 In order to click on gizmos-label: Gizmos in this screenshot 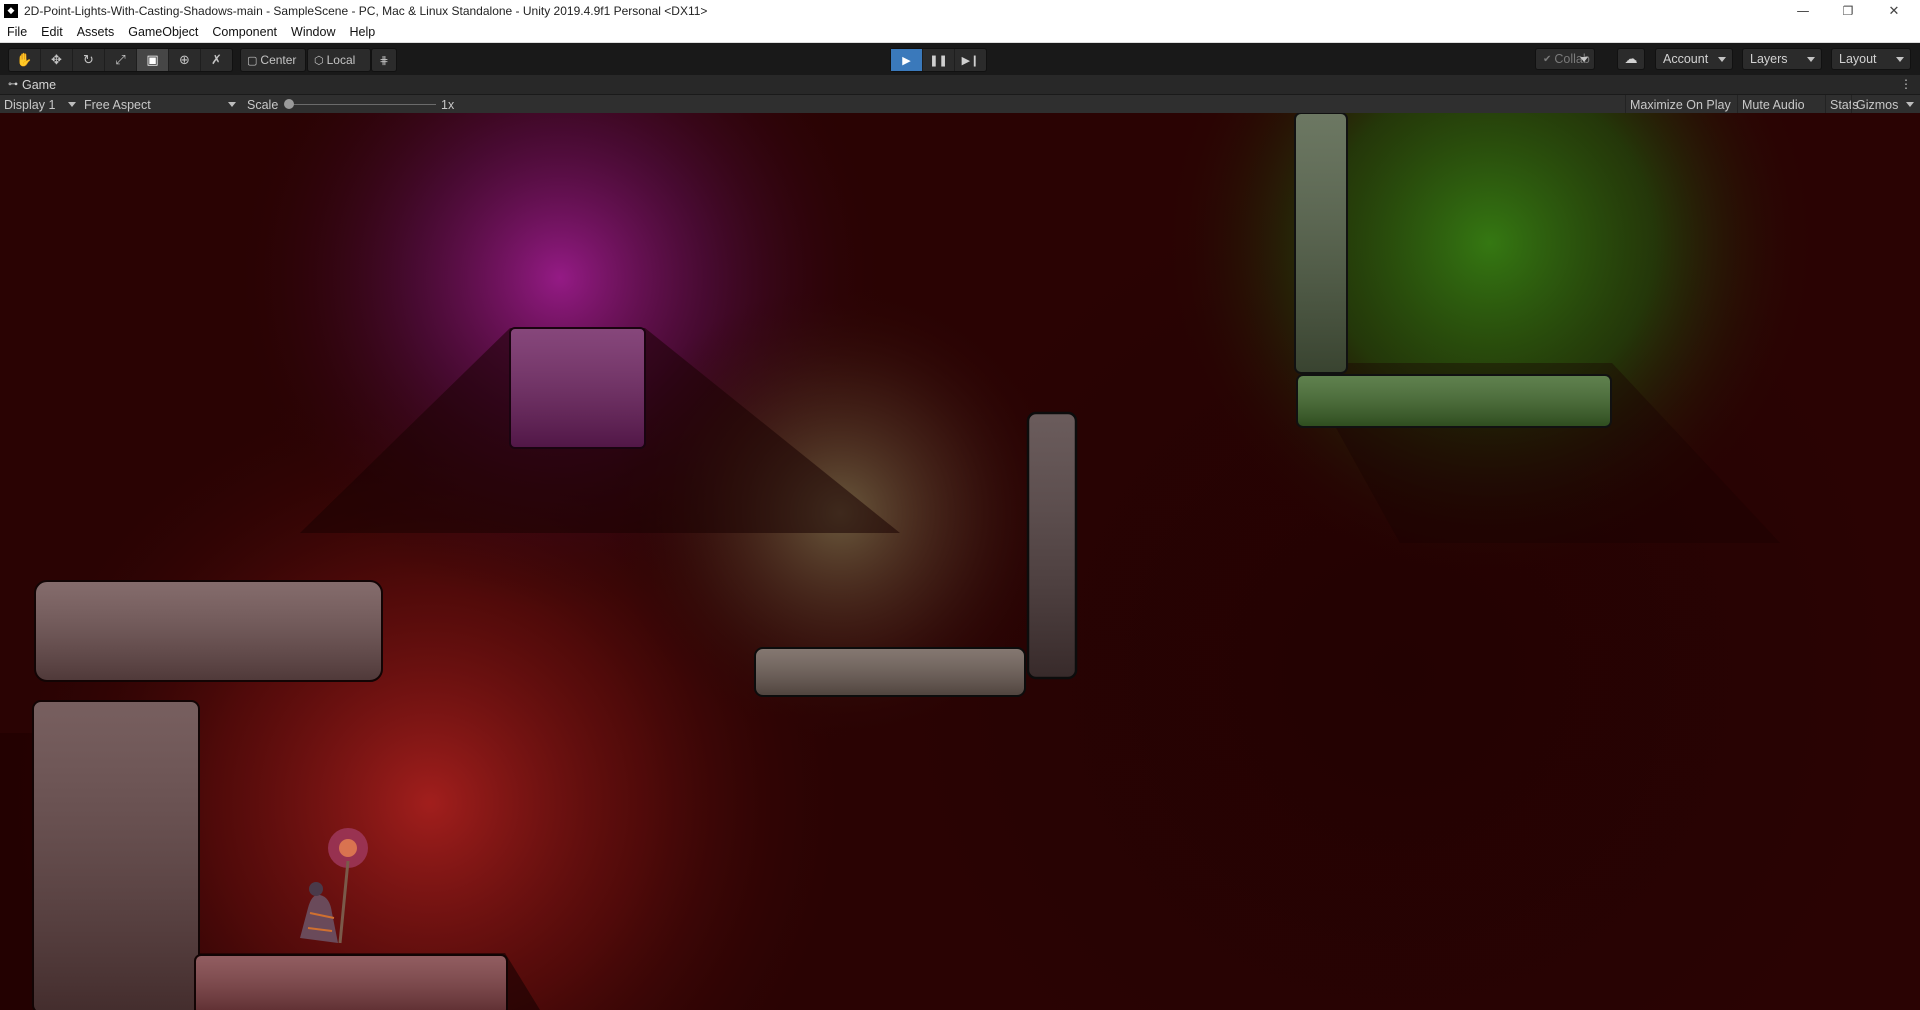, I will do `click(1877, 104)`.